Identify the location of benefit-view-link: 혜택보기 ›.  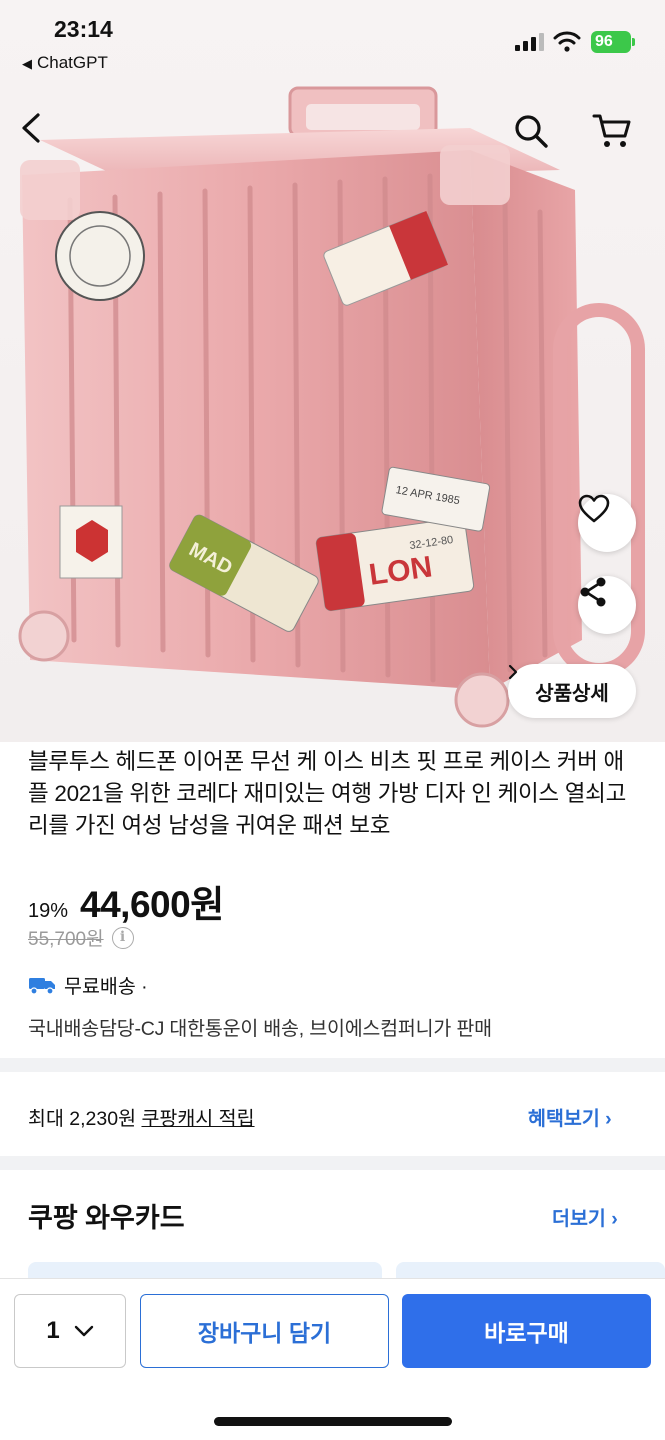
(570, 1116).